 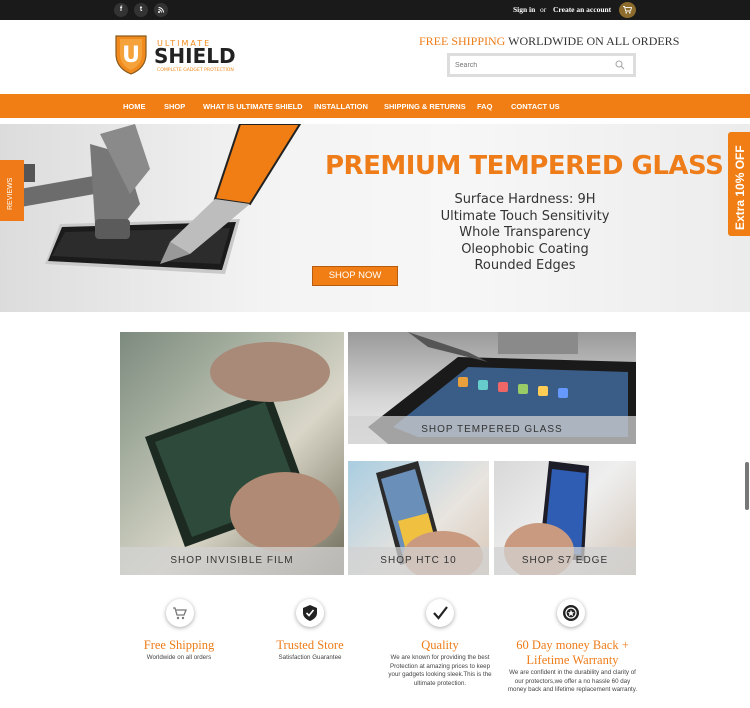 I want to click on extra-discount-tab: Extra 10% OFF, so click(x=739, y=184).